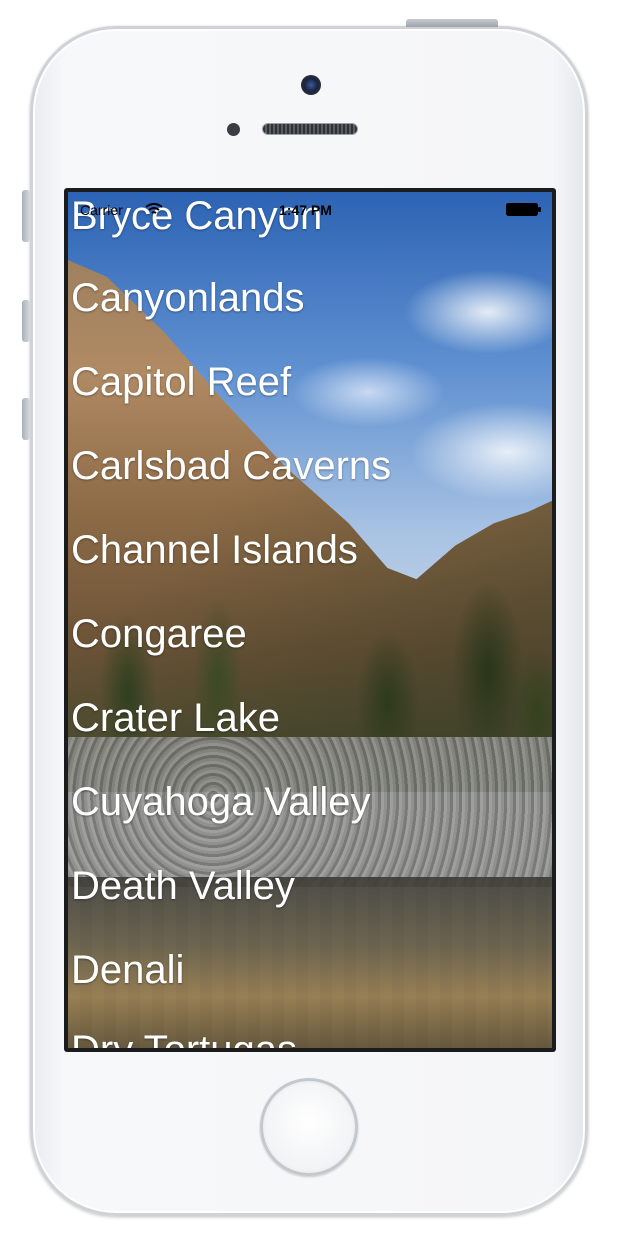 The width and height of the screenshot is (624, 1260). Describe the element at coordinates (26, 321) in the screenshot. I see `volume-up-button` at that location.